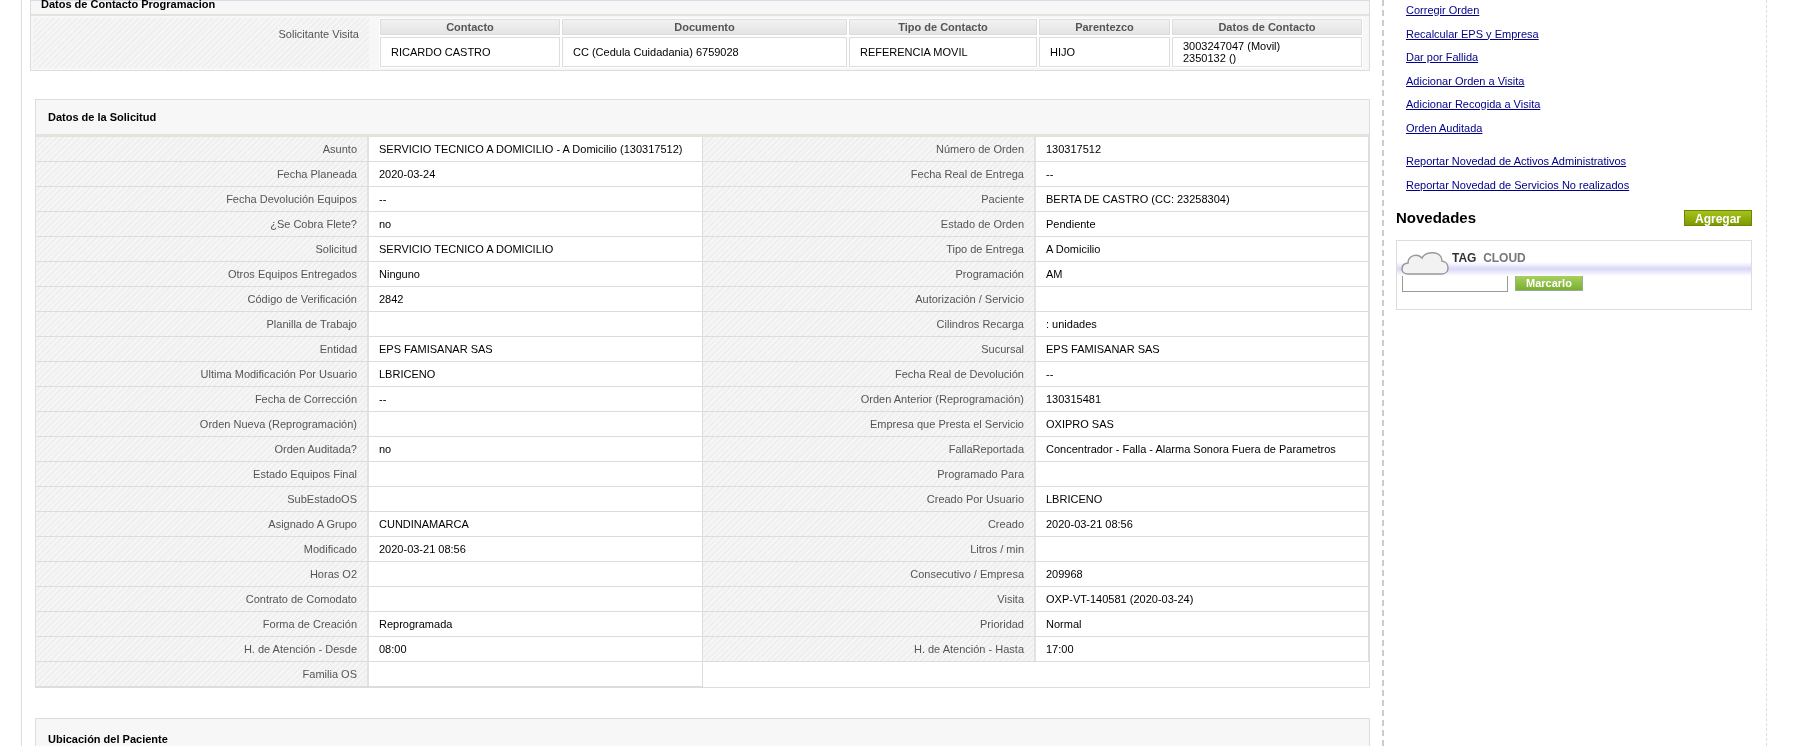  Describe the element at coordinates (1436, 218) in the screenshot. I see `novedades-heading: Novedades` at that location.